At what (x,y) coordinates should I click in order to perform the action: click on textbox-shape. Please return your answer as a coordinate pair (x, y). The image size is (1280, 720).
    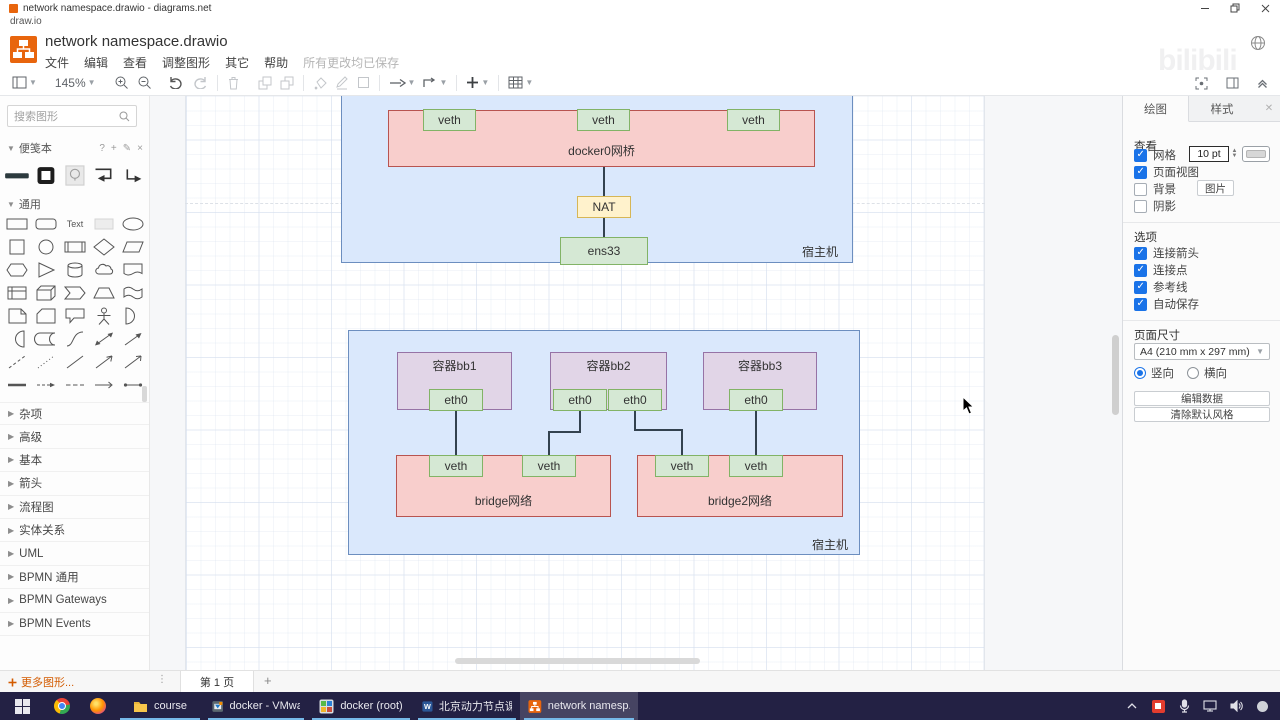
    Looking at the image, I should click on (104, 223).